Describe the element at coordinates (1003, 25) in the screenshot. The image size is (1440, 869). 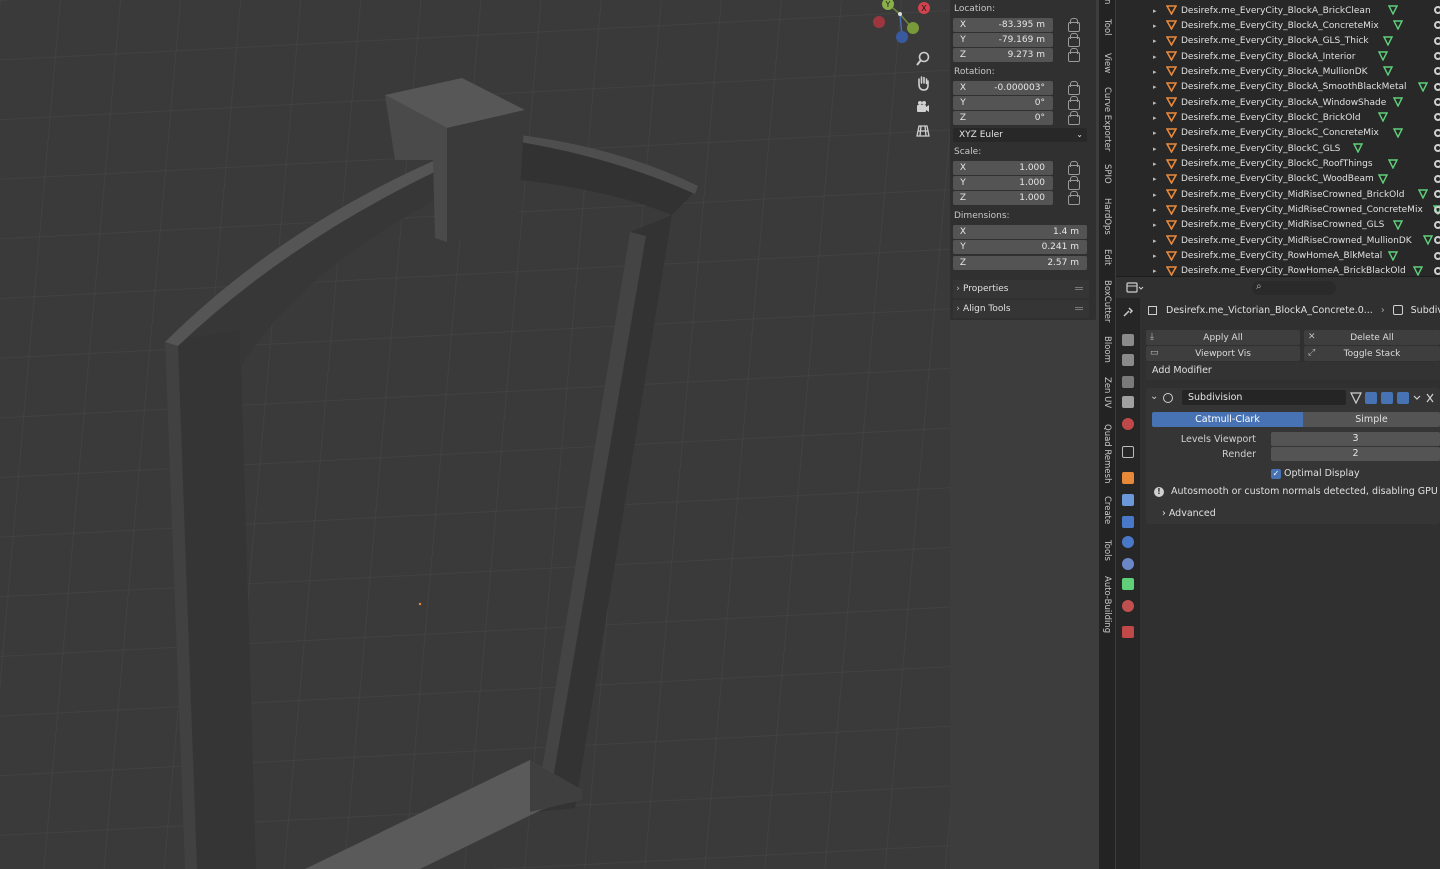
I see `location-x-field: X -83.395 m` at that location.